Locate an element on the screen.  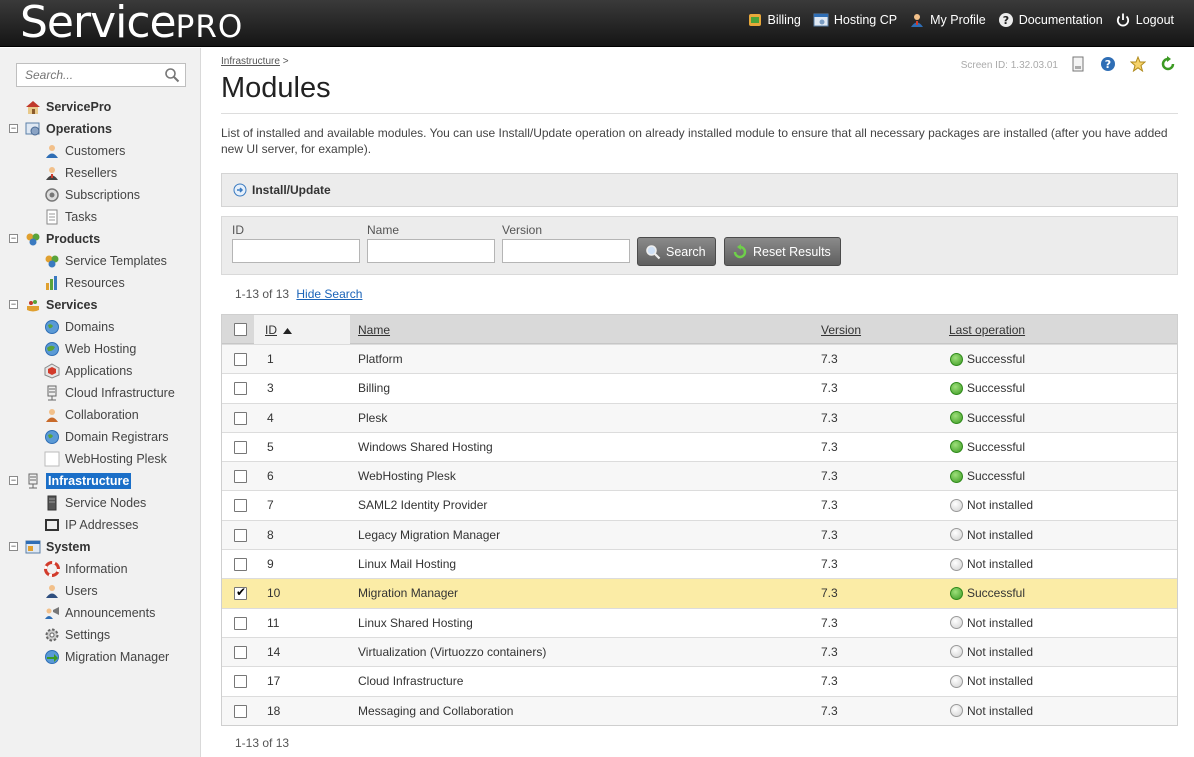
sidebar-item-products: Products is located at coordinates (62, 239).